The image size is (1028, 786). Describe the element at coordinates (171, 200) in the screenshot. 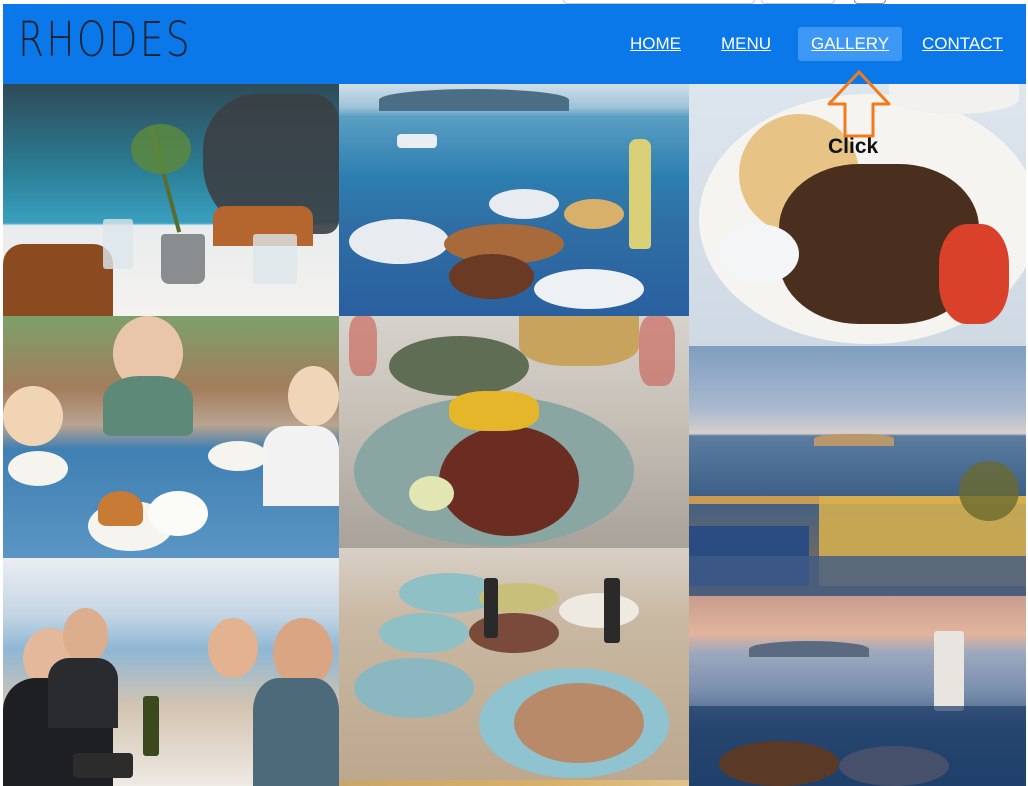

I see `gallery-photo-seaside-table` at that location.